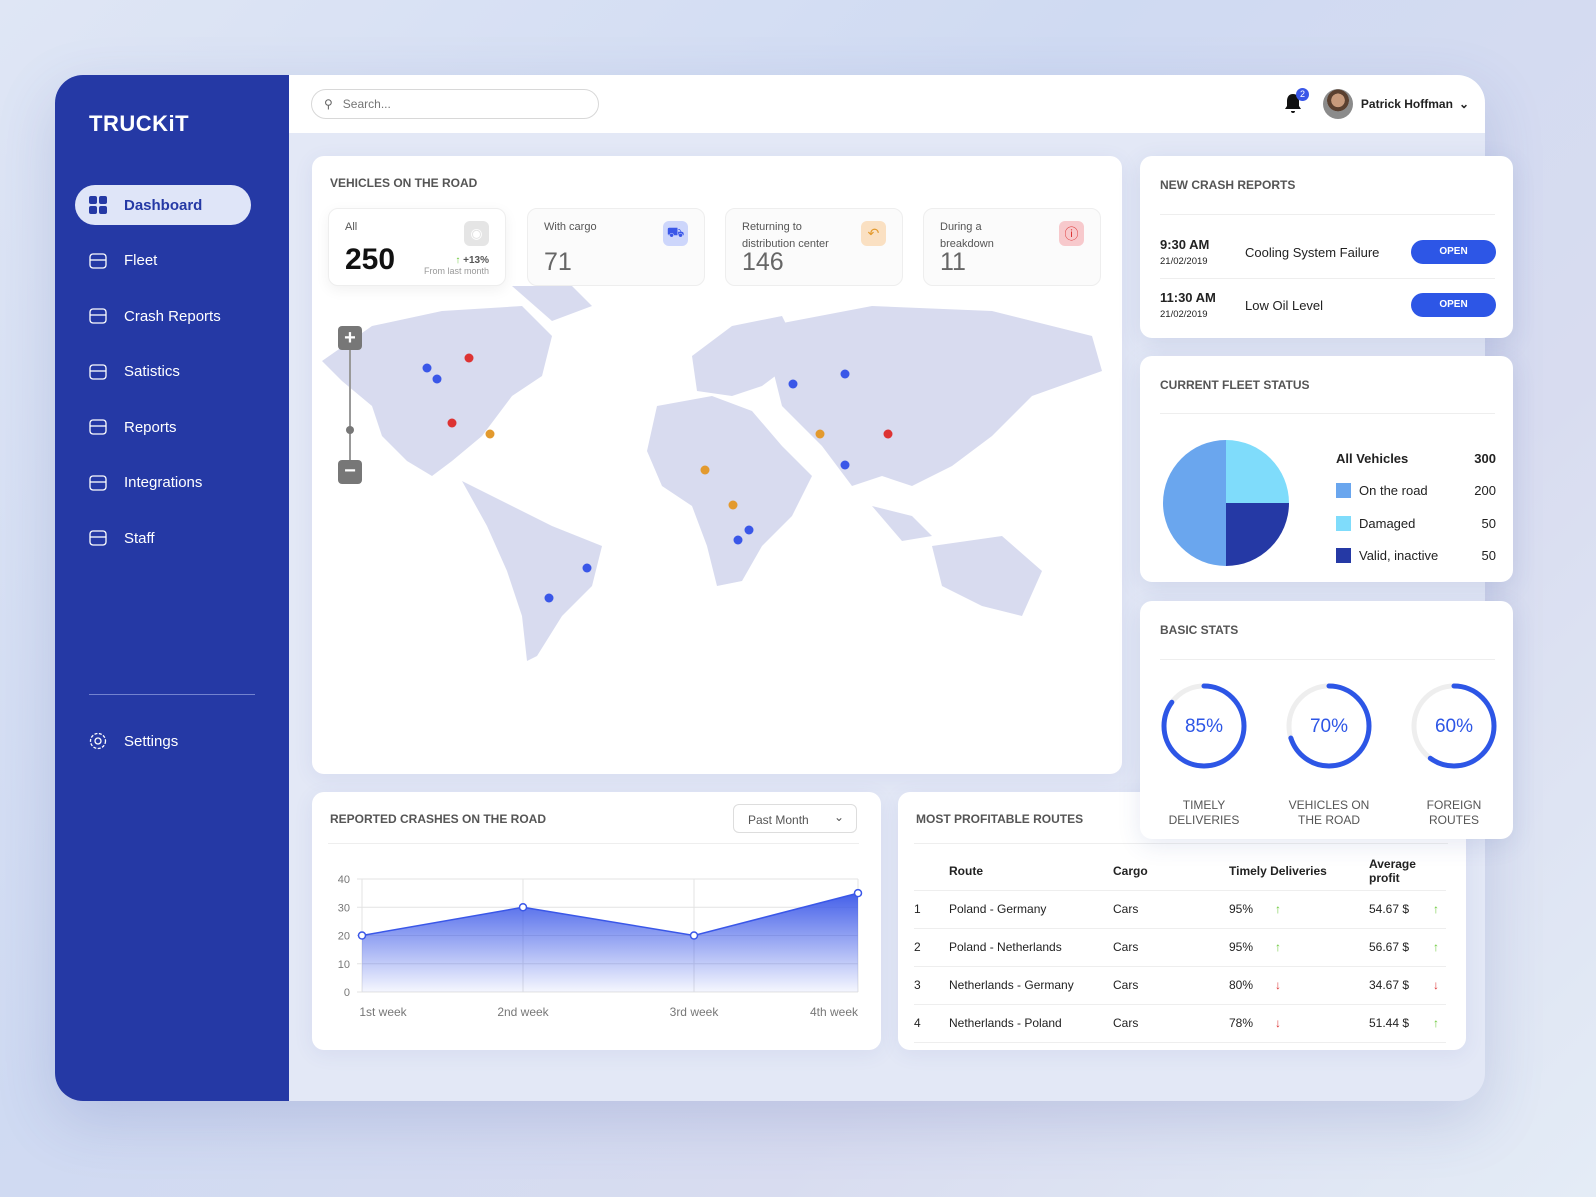  Describe the element at coordinates (98, 205) in the screenshot. I see `grid-icon` at that location.